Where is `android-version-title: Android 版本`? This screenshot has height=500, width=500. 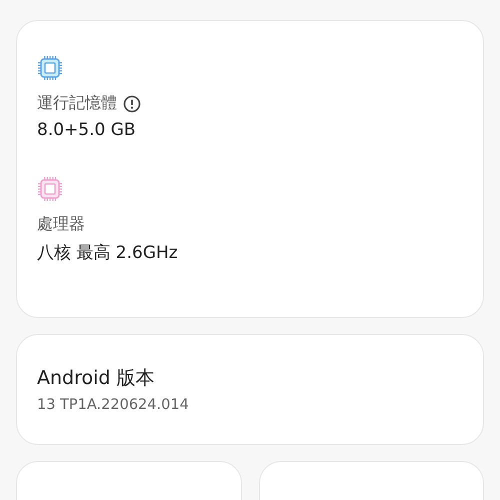 android-version-title: Android 版本 is located at coordinates (95, 378).